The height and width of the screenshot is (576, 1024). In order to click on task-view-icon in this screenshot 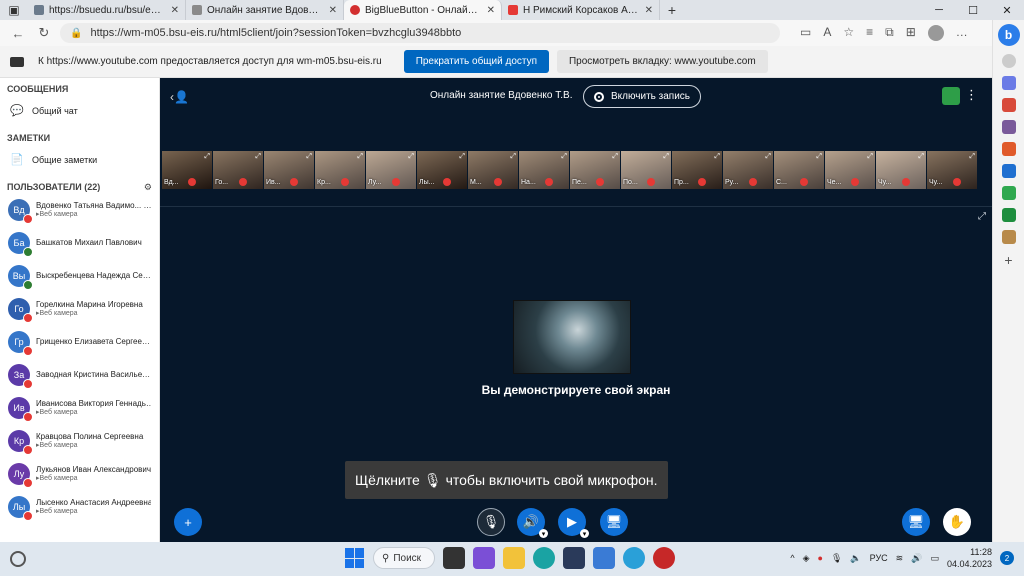, I will do `click(454, 558)`.